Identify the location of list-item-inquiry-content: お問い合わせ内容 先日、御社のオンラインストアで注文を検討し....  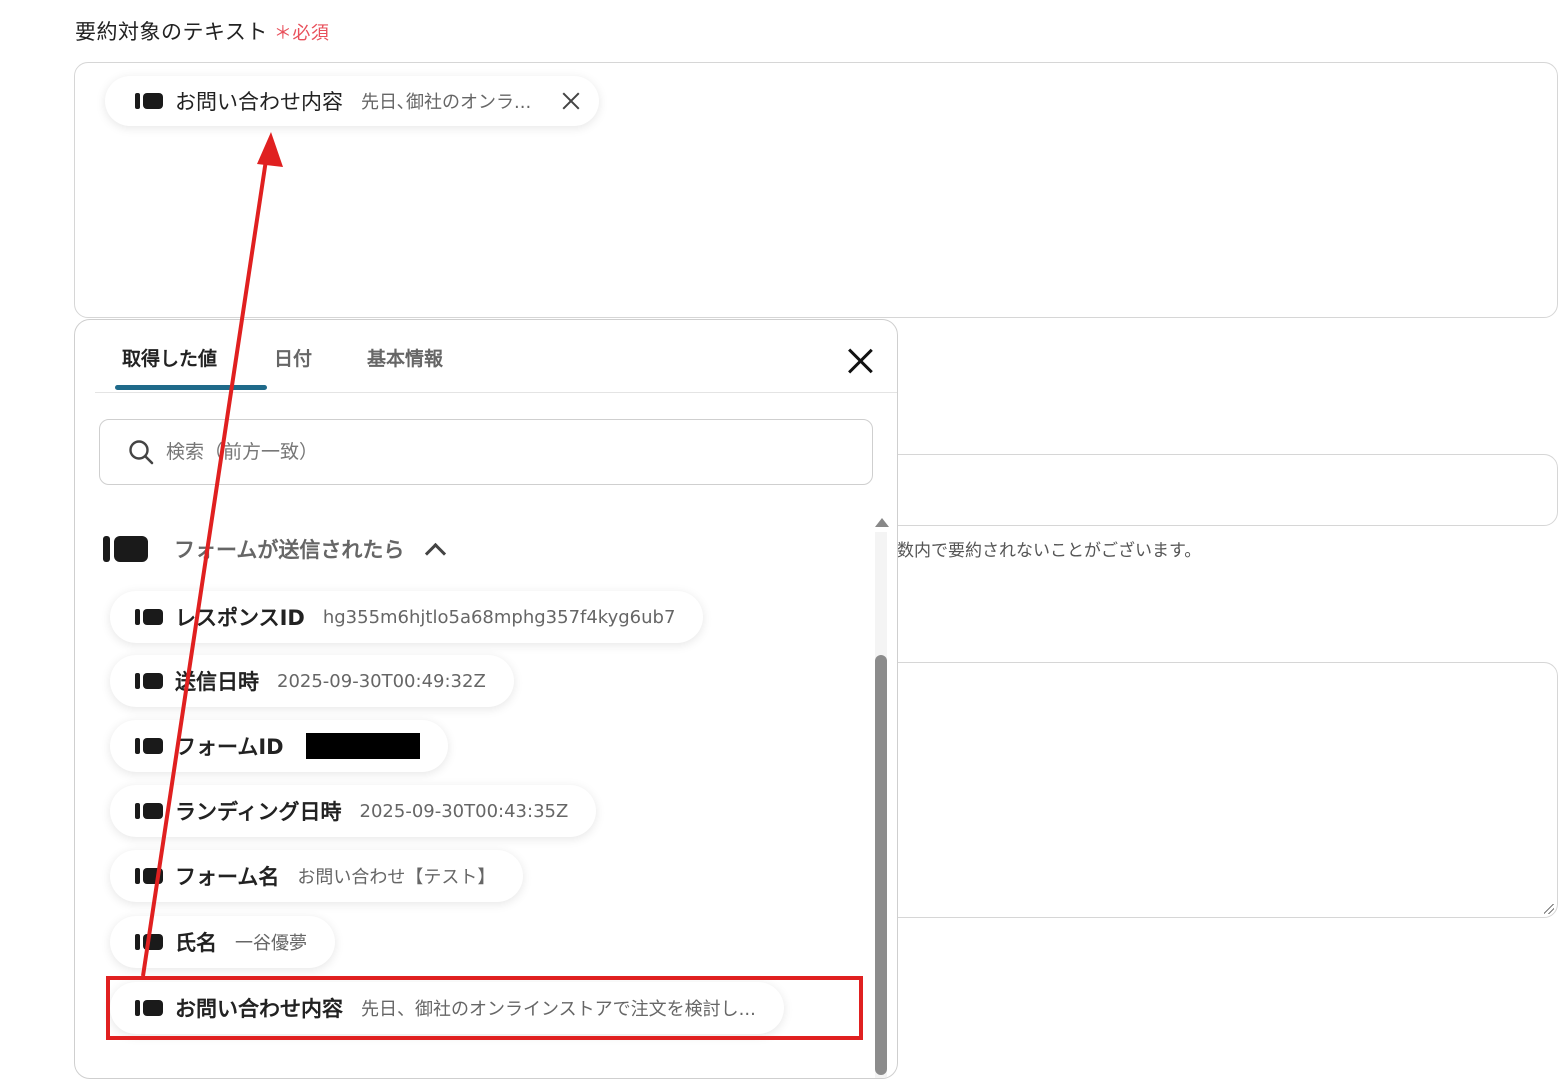
(447, 1008).